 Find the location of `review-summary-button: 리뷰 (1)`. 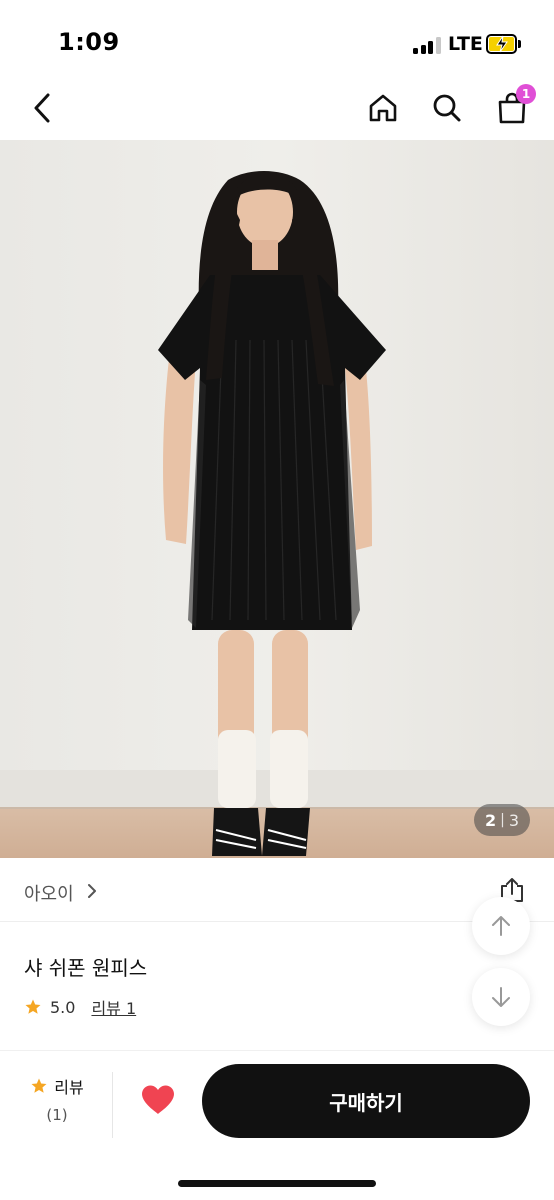

review-summary-button: 리뷰 (1) is located at coordinates (57, 1104).